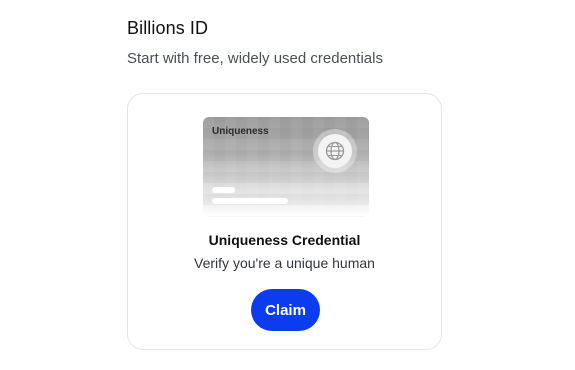 This screenshot has height=370, width=575. What do you see at coordinates (168, 28) in the screenshot?
I see `section-title: Billions ID` at bounding box center [168, 28].